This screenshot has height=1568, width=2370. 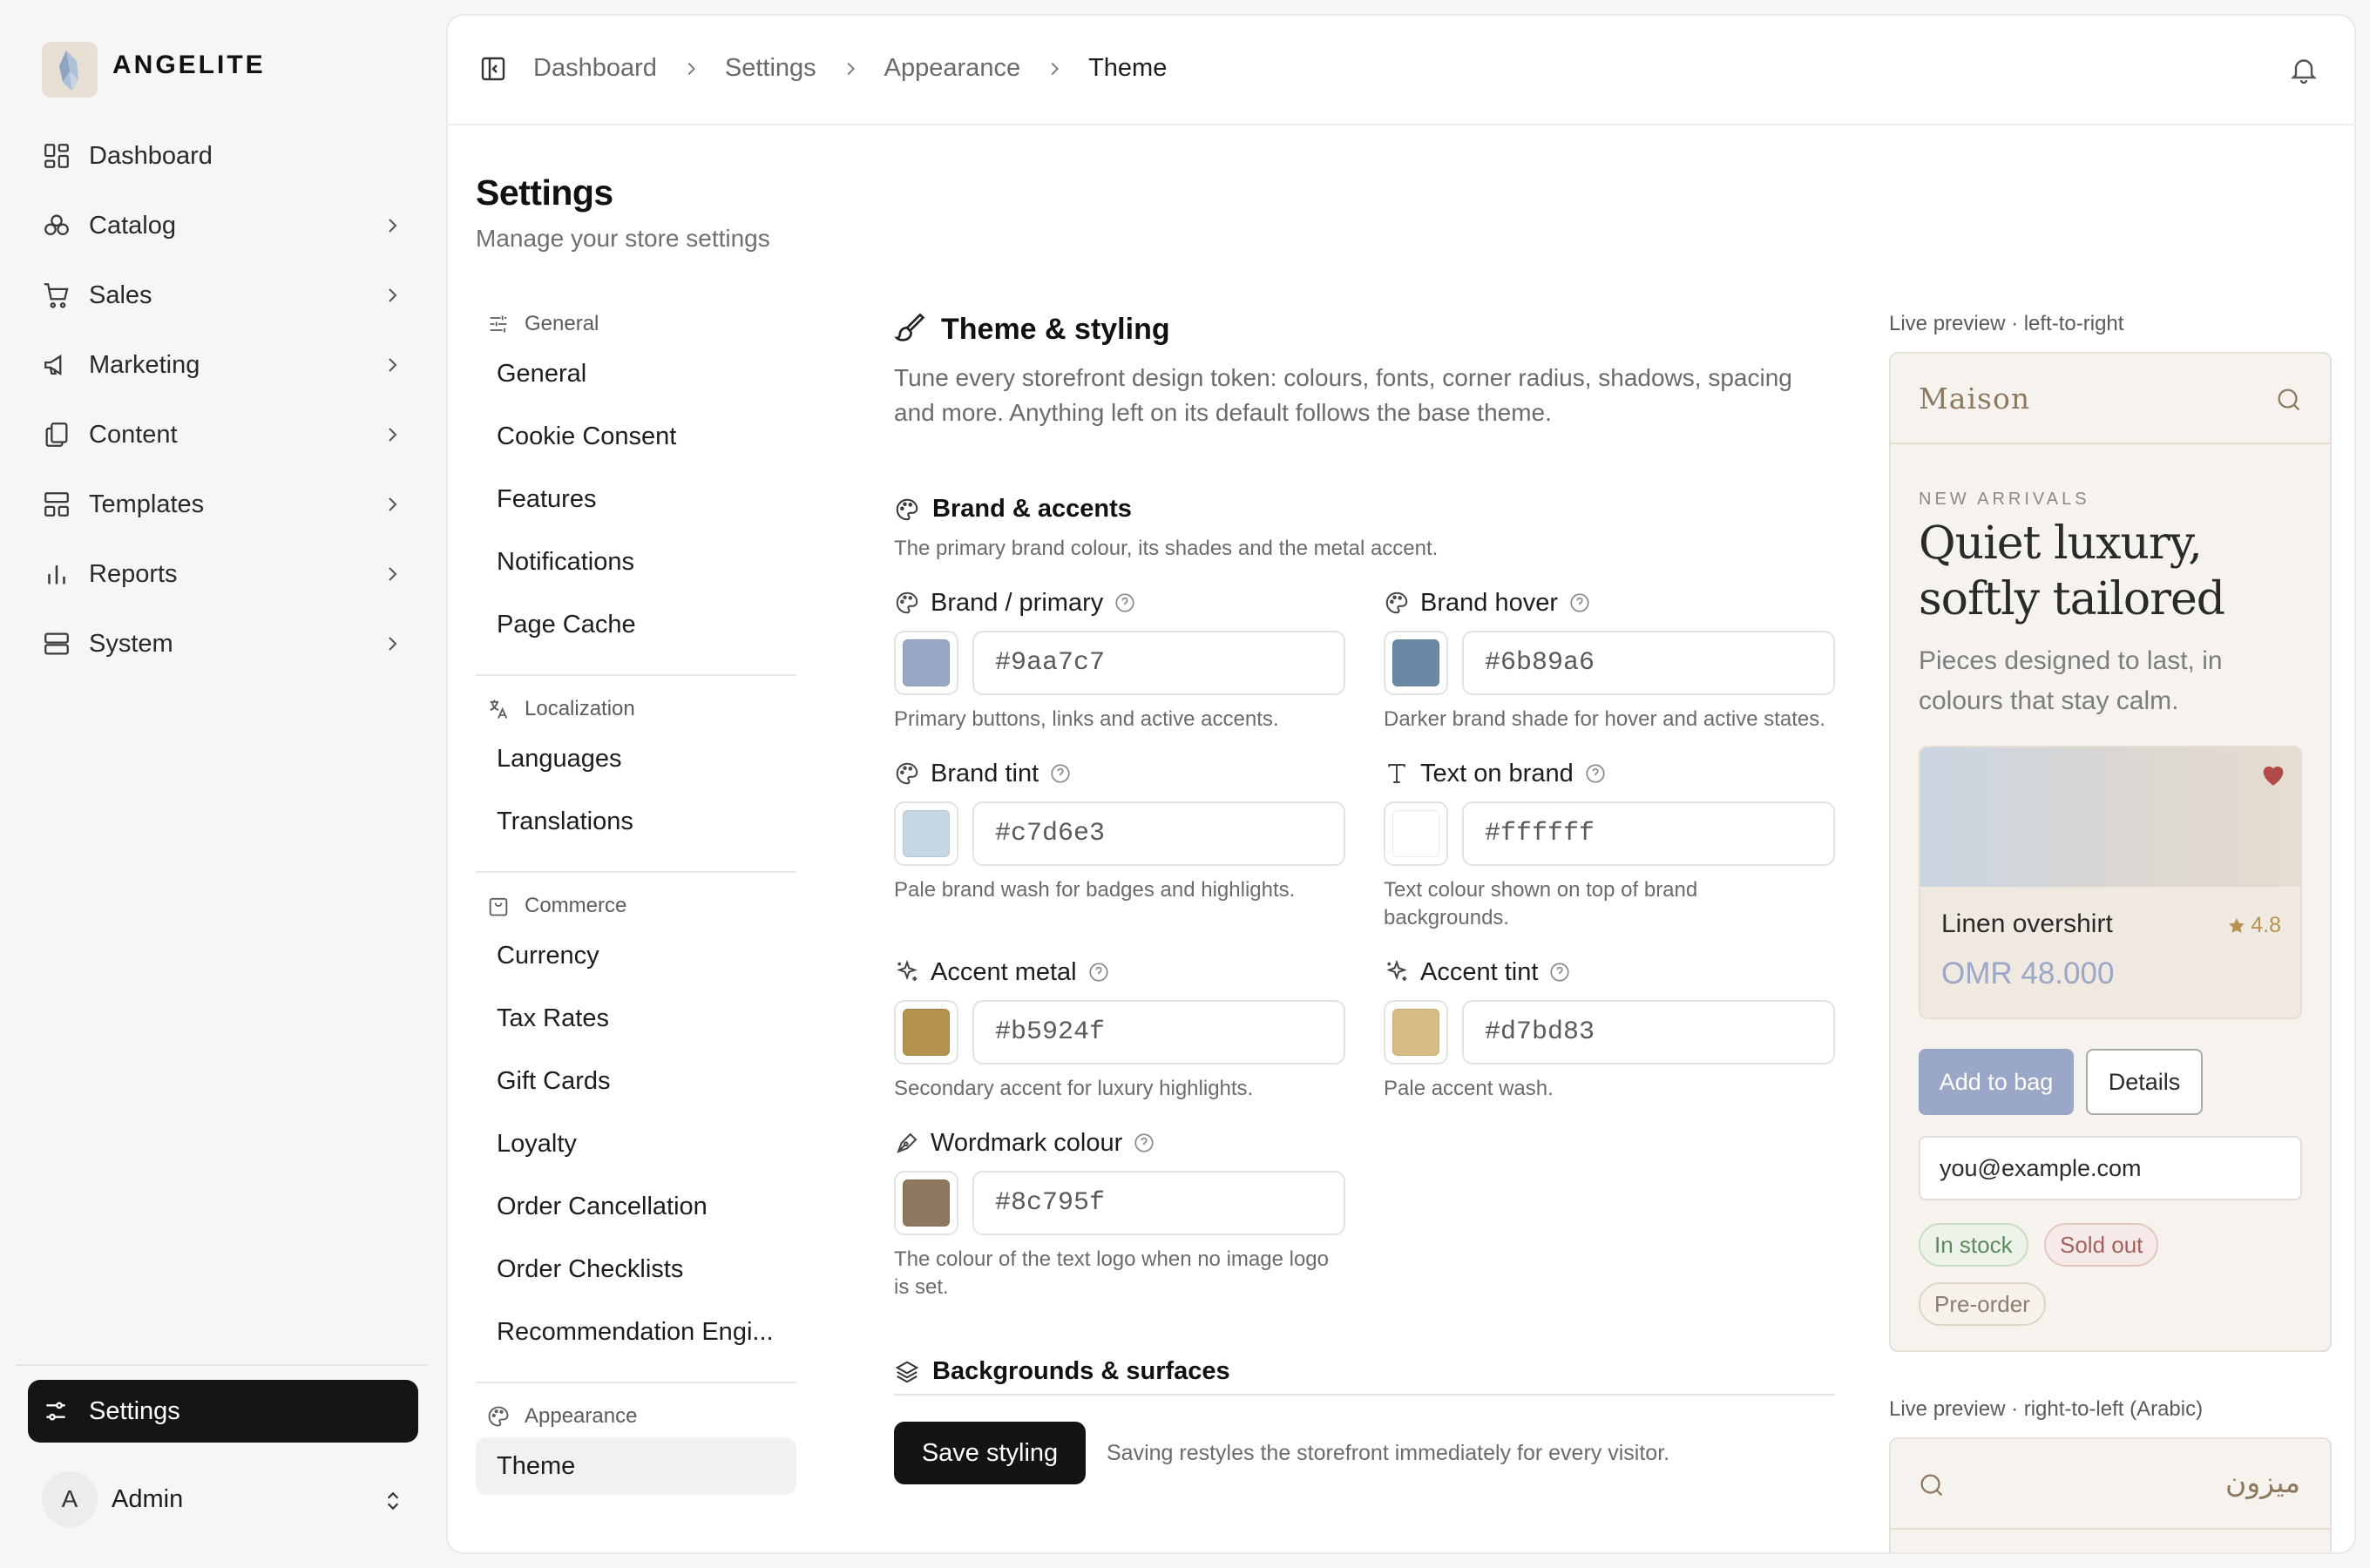 What do you see at coordinates (223, 155) in the screenshot?
I see `sidebar-item-dashboard: Dashboard` at bounding box center [223, 155].